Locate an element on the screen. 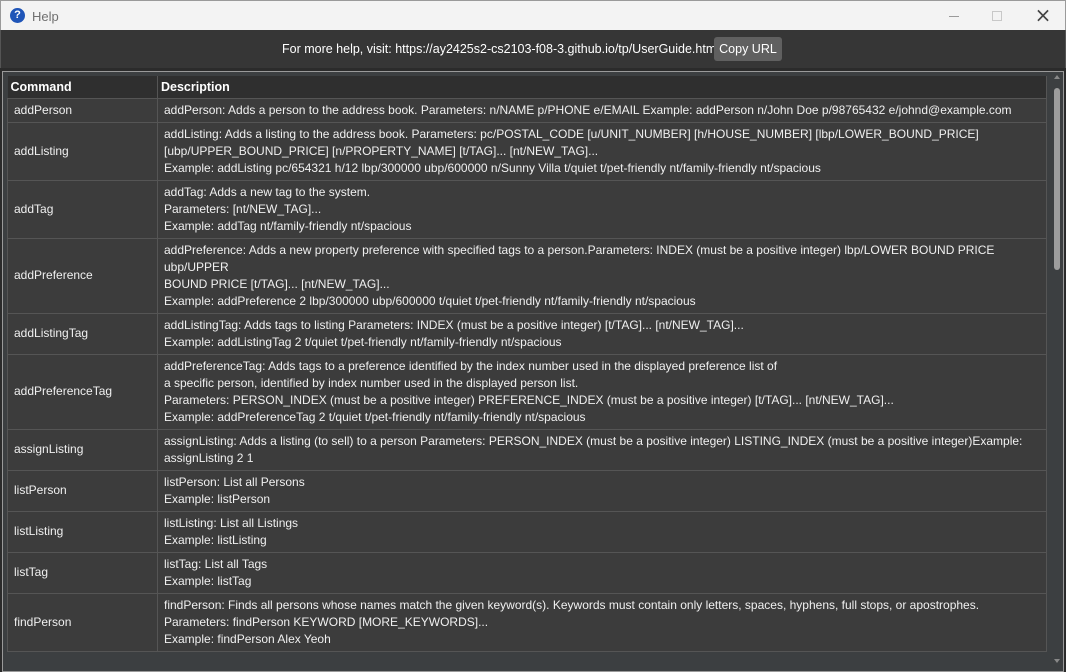 The width and height of the screenshot is (1066, 672). vertical-scrollbar is located at coordinates (1057, 371).